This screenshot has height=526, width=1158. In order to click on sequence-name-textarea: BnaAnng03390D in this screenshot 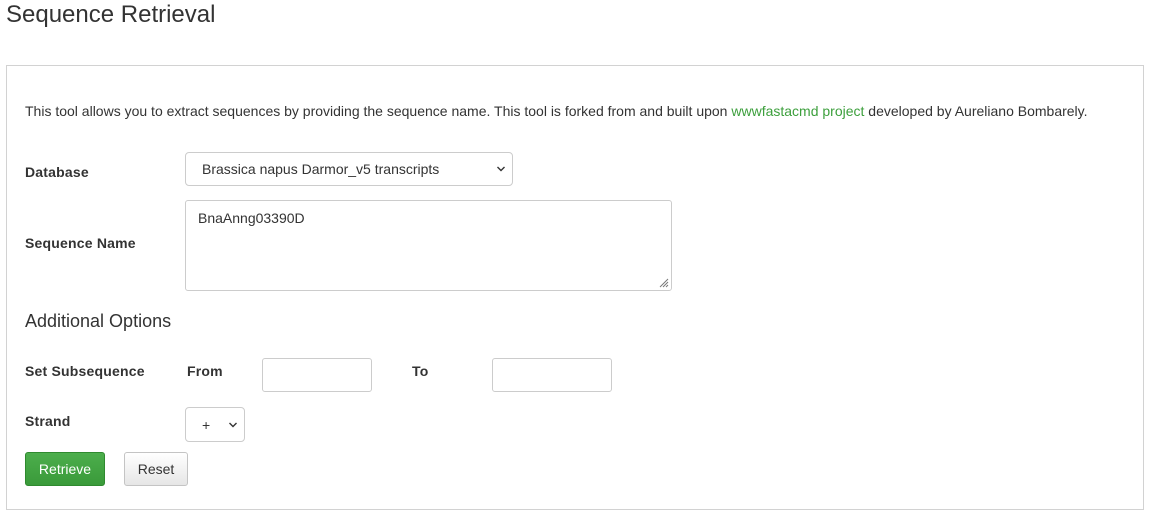, I will do `click(428, 245)`.